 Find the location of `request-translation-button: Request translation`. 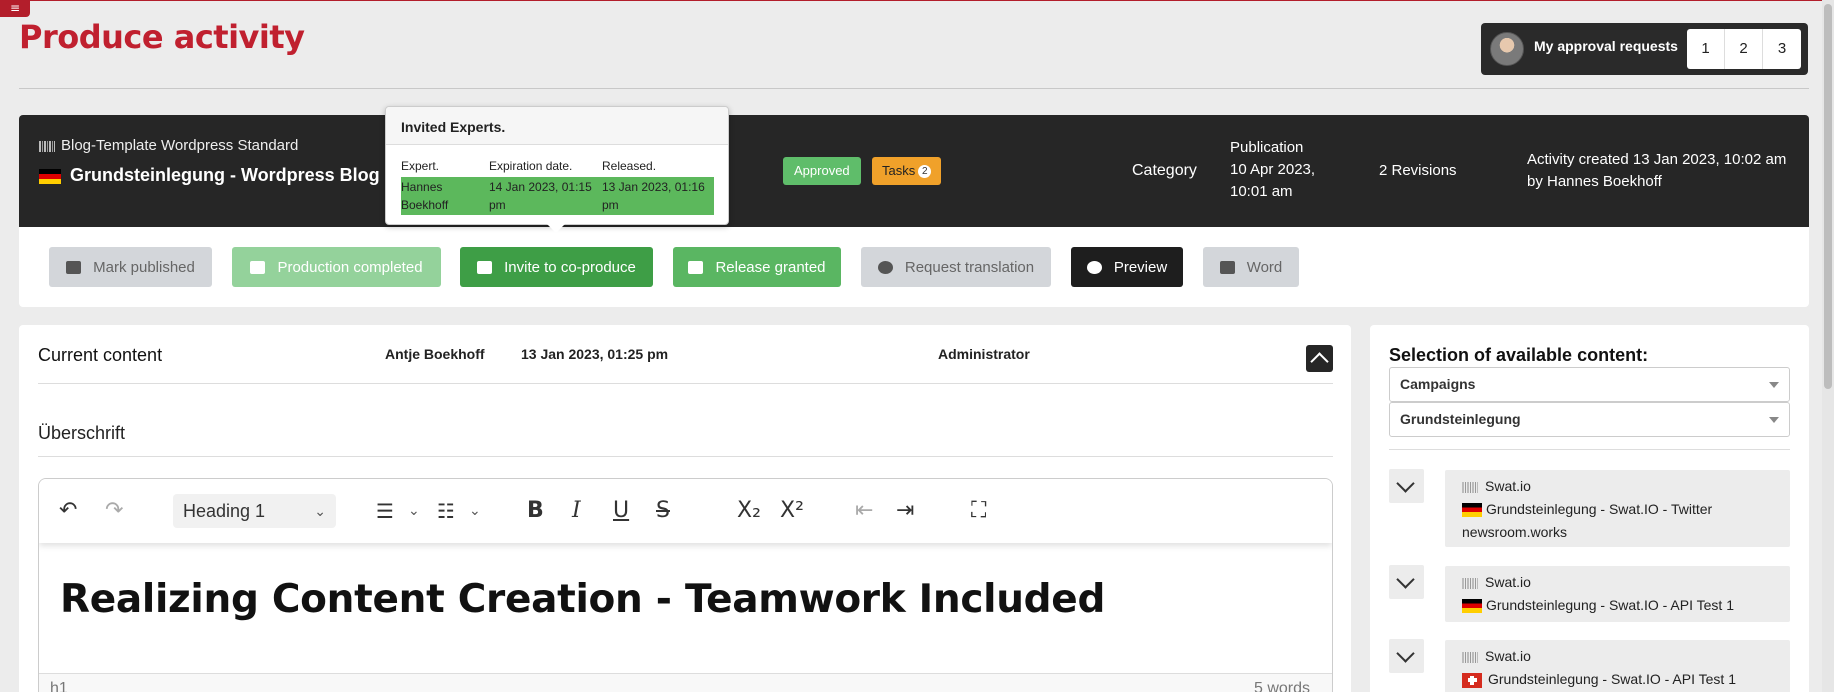

request-translation-button: Request translation is located at coordinates (956, 267).